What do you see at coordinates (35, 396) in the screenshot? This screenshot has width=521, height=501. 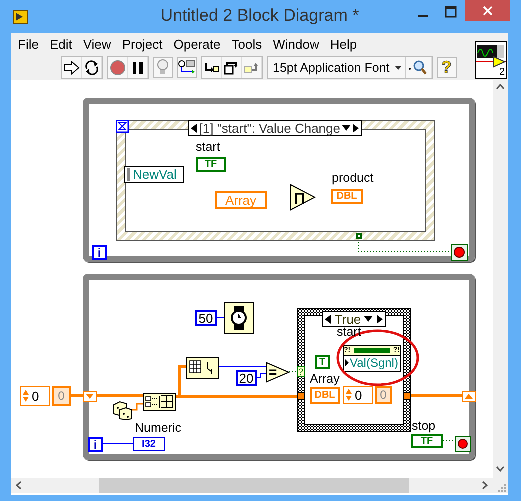 I see `numeric-control: 0` at bounding box center [35, 396].